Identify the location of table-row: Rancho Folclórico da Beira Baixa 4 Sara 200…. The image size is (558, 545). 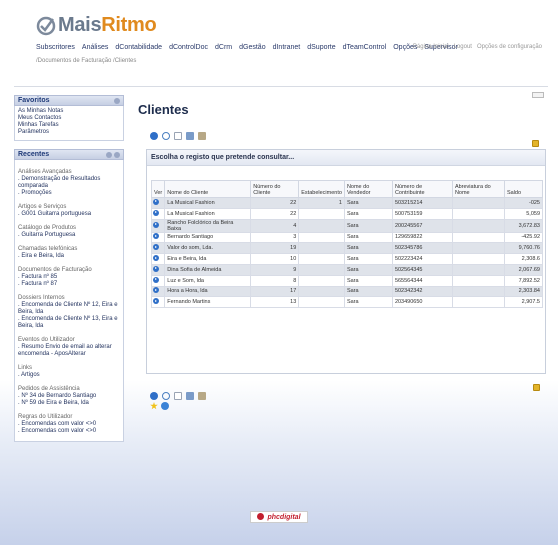
(347, 225).